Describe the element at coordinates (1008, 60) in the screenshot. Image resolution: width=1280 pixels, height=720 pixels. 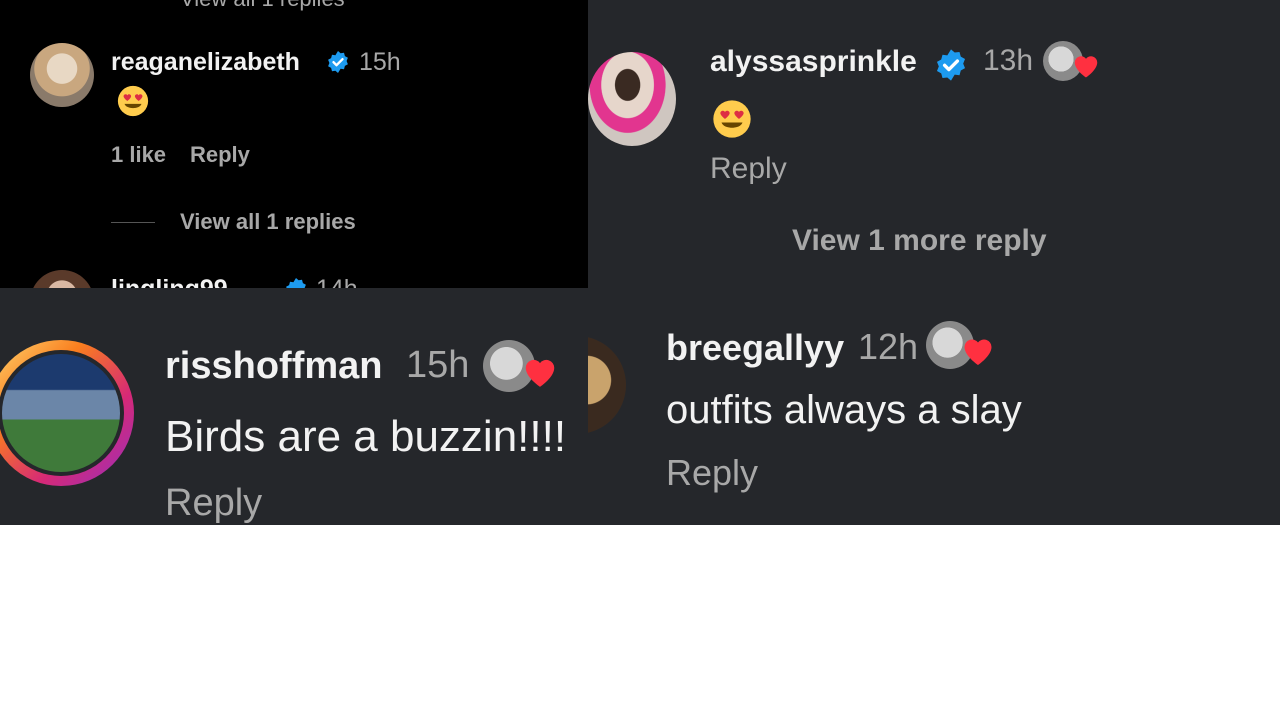
I see `comment-time: 13h` at that location.